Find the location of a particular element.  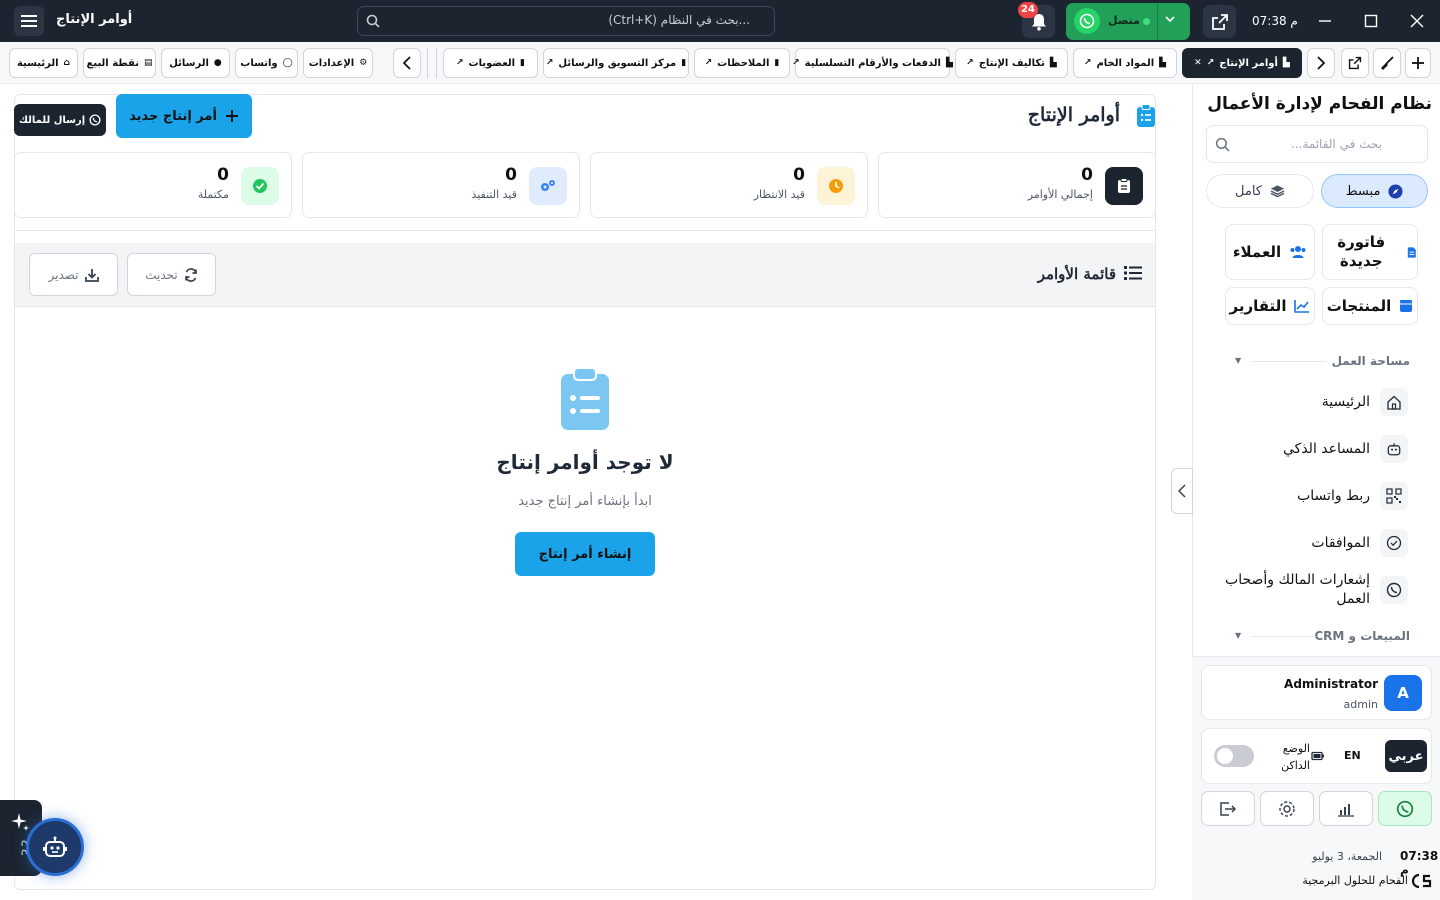

company-logo-icon is located at coordinates (1421, 881).